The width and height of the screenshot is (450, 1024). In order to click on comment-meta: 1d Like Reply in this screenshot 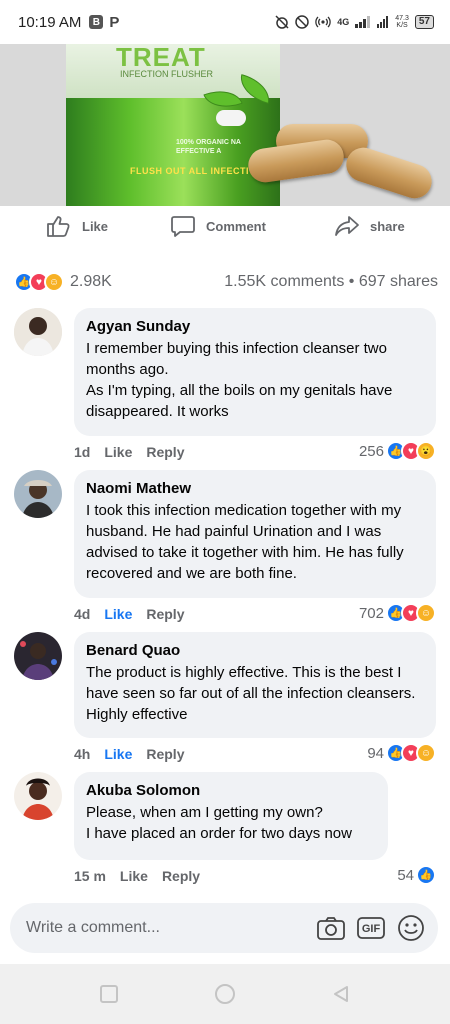, I will do `click(129, 452)`.